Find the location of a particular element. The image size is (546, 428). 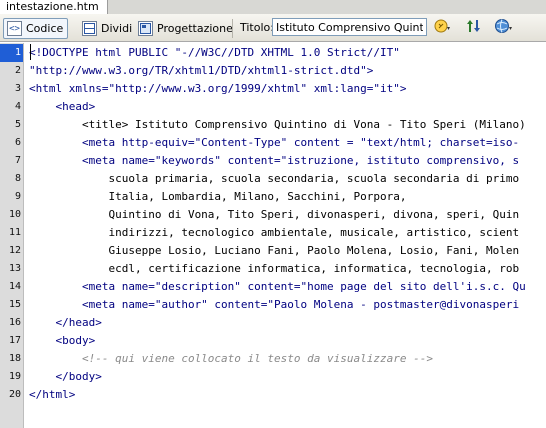

line-number: 2 is located at coordinates (17, 70).